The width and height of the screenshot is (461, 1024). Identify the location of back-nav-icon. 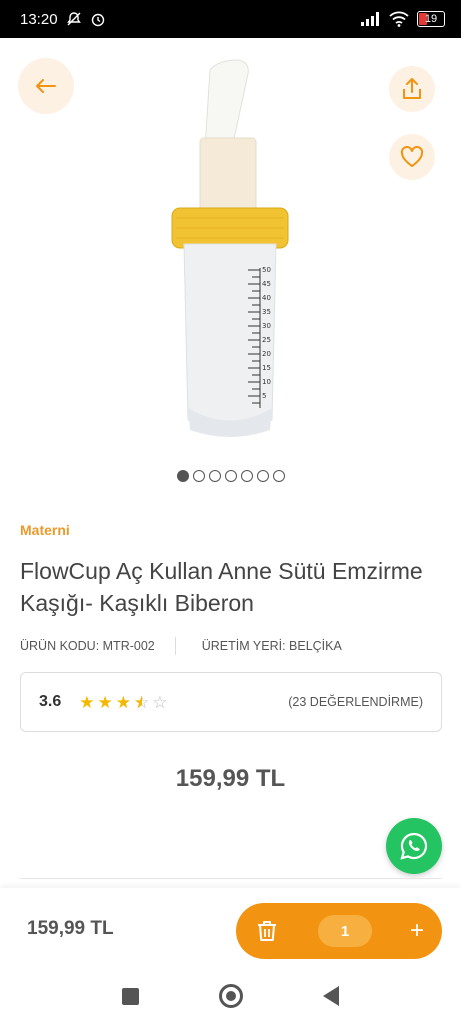
(331, 996).